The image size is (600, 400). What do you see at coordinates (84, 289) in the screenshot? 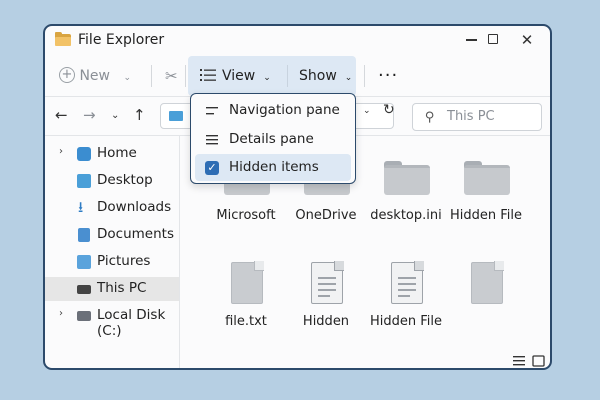
I see `computer-icon` at bounding box center [84, 289].